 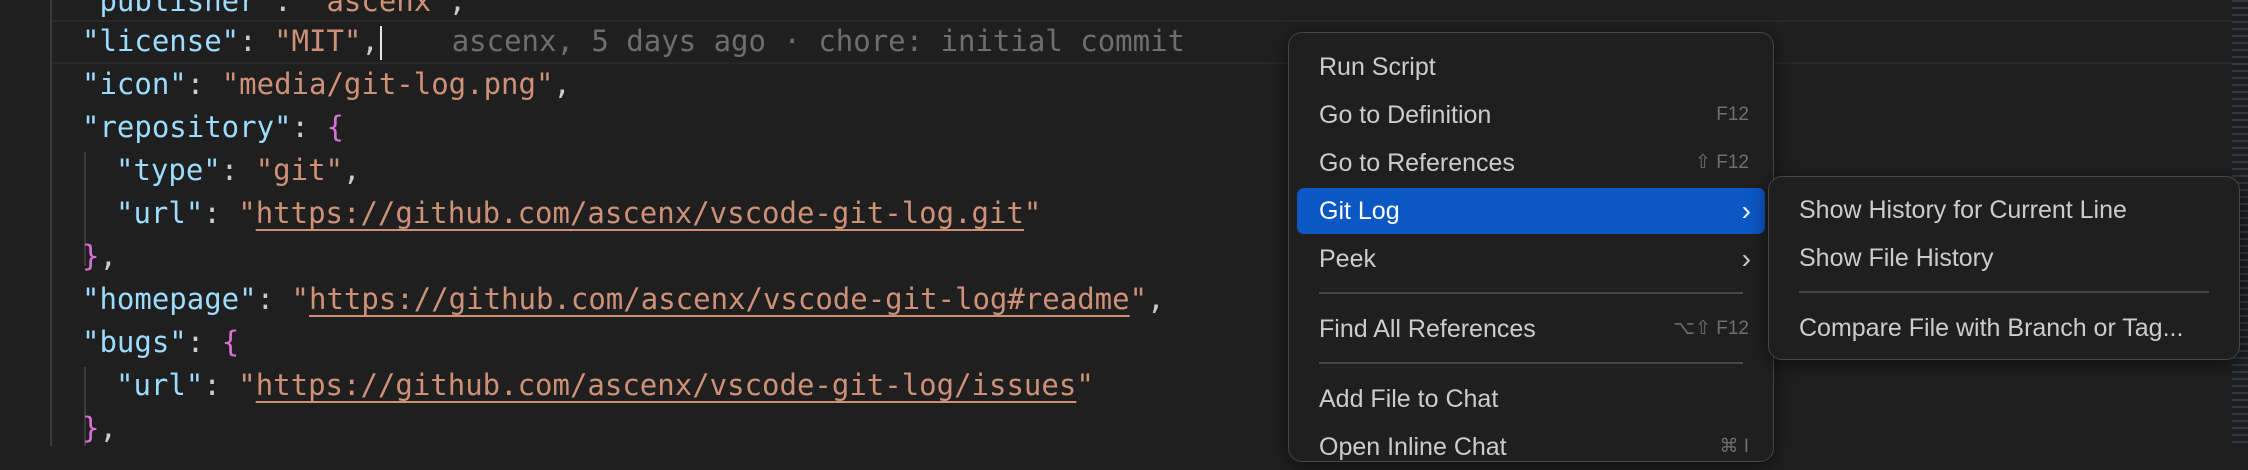 I want to click on keyboard-shortcut: ⌥⇧ F12, so click(x=1711, y=328).